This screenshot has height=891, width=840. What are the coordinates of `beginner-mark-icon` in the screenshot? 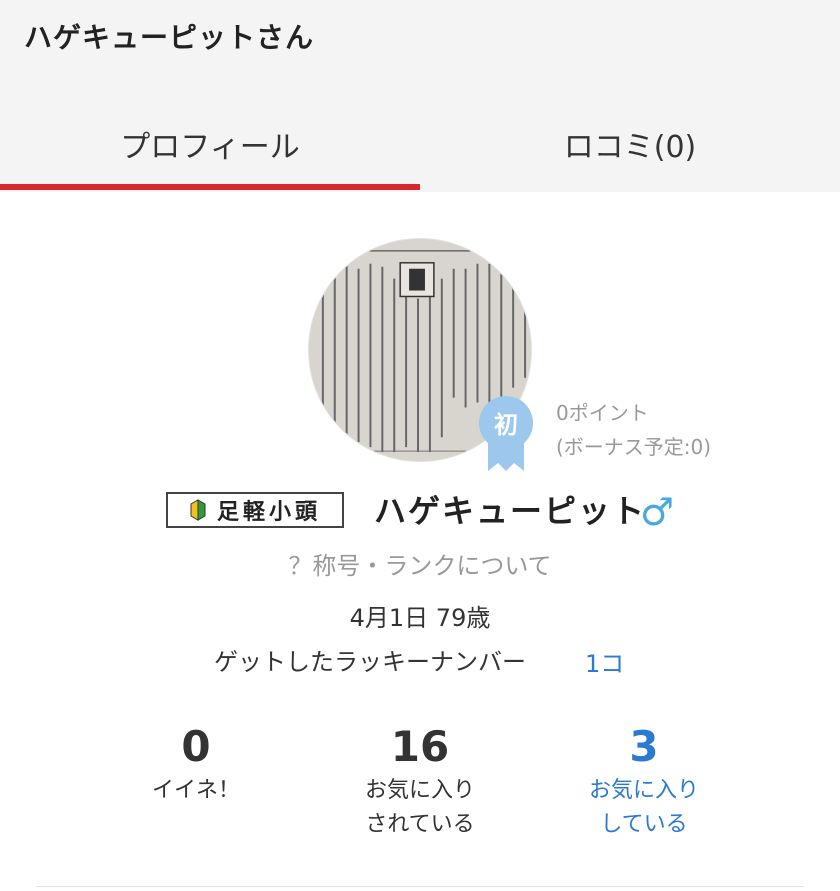 It's located at (198, 510).